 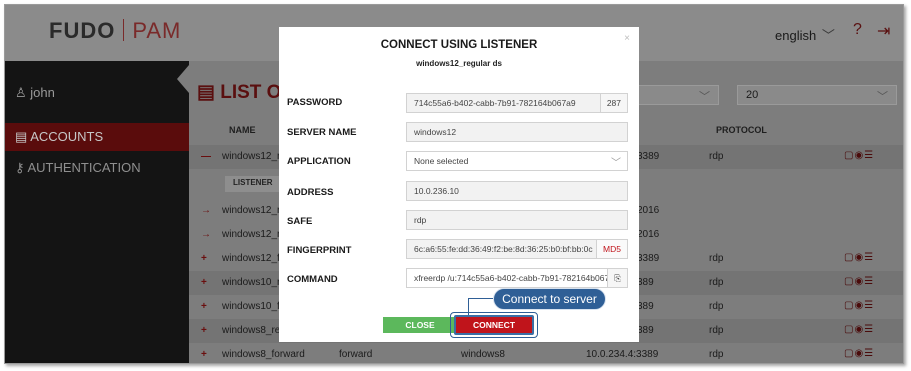 What do you see at coordinates (436, 191) in the screenshot?
I see `address-value: 10.0.236.10` at bounding box center [436, 191].